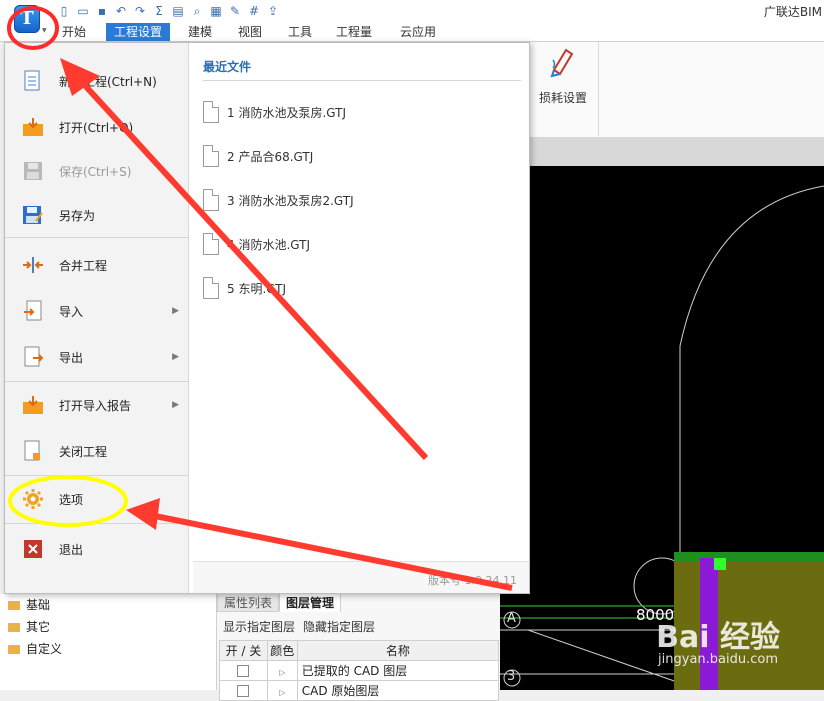  Describe the element at coordinates (256, 244) in the screenshot. I see `recent-file-item: 4 消防水池.GTJ` at that location.